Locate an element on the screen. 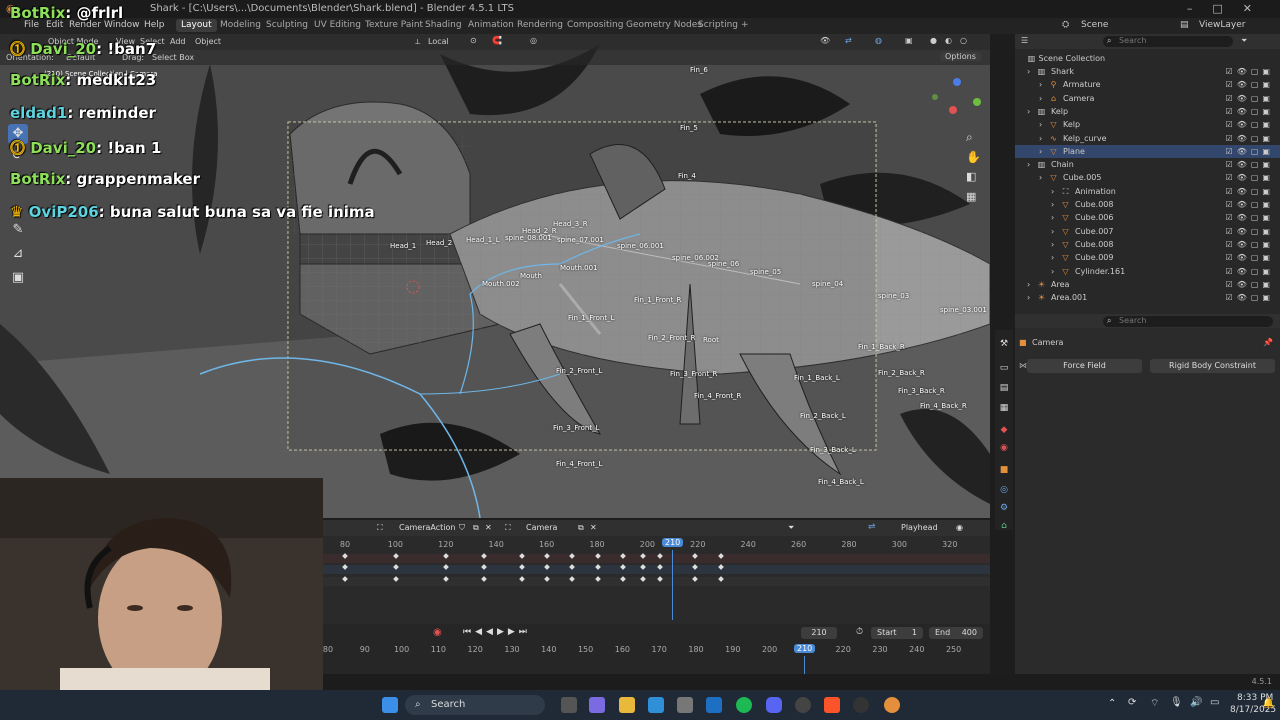 This screenshot has width=1280, height=720. tab-uv-editing: UV Editing is located at coordinates (337, 25).